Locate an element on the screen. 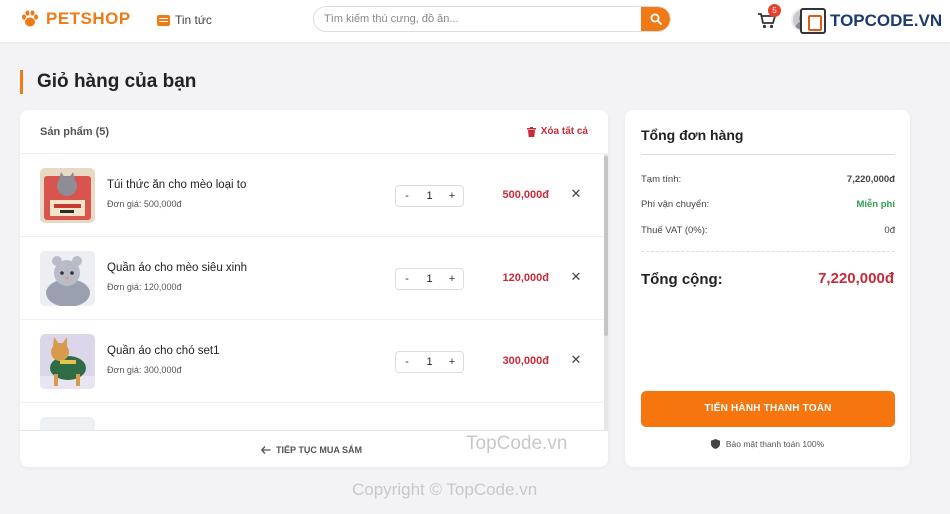 The image size is (950, 514). clear-all-button: Xóa tất cả is located at coordinates (557, 131).